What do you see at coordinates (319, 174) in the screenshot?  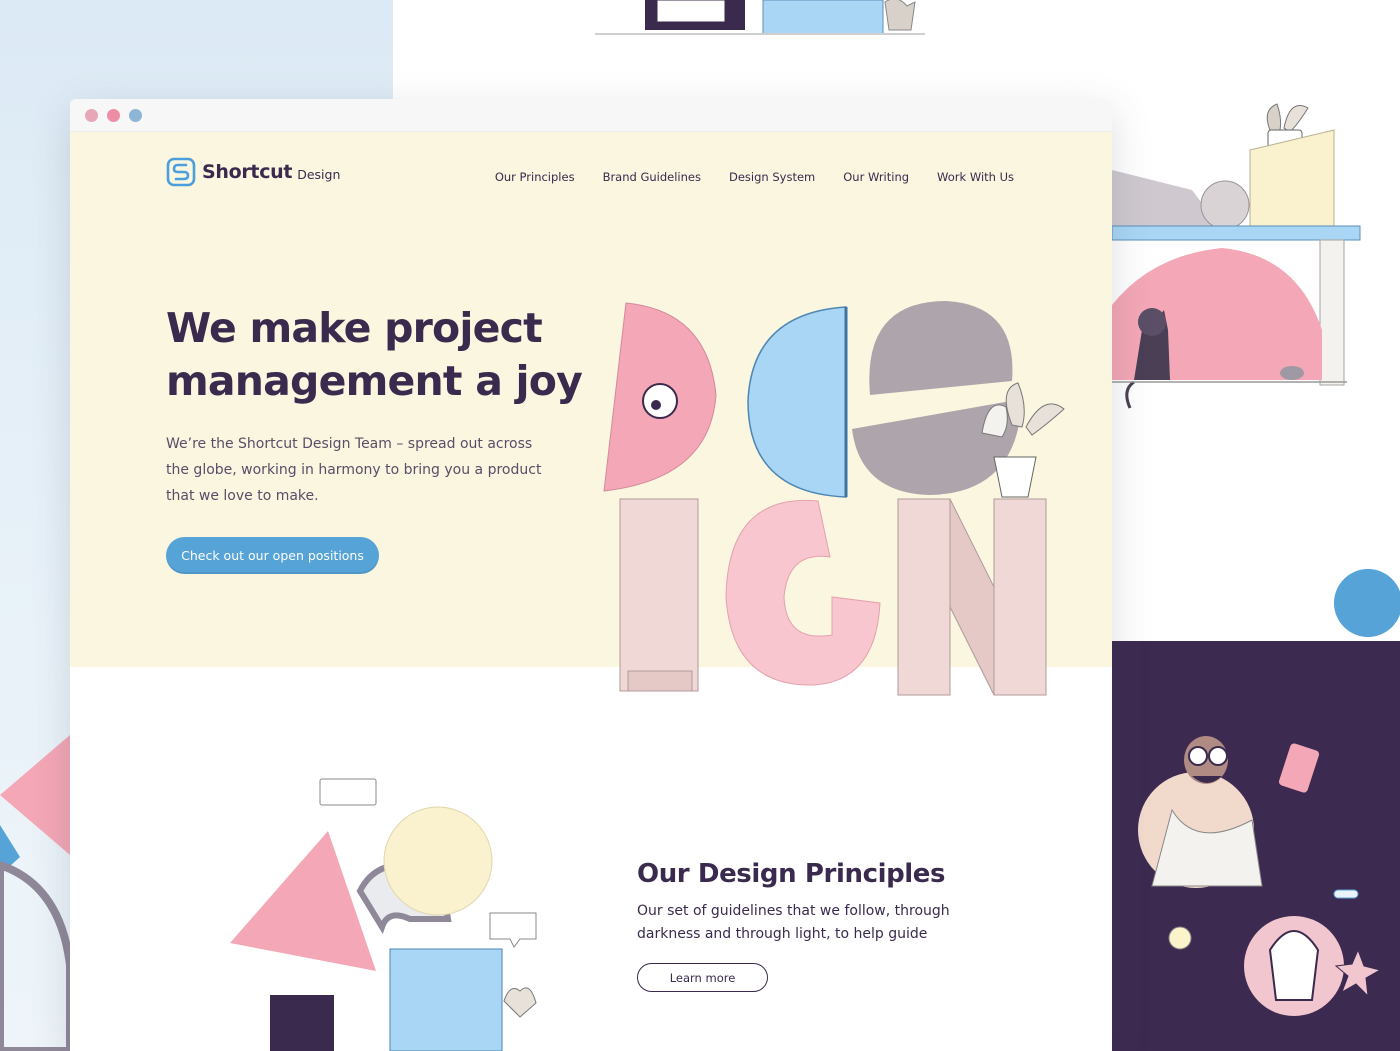 I see `brand-suffix: Design` at bounding box center [319, 174].